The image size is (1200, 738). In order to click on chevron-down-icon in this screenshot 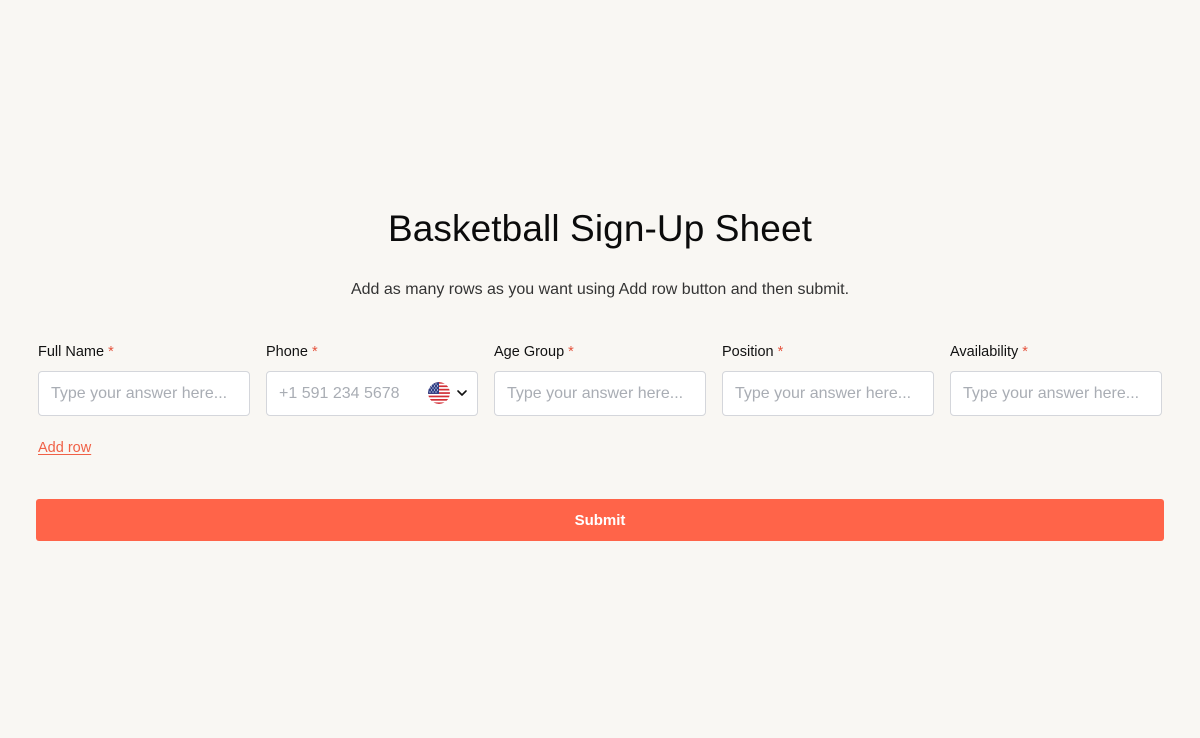, I will do `click(462, 393)`.